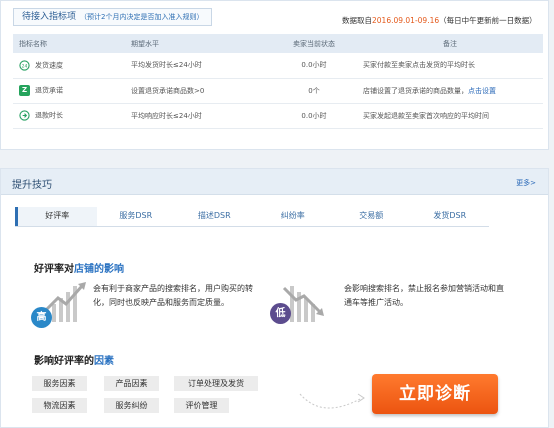  What do you see at coordinates (24, 90) in the screenshot?
I see `return-z-icon: Z` at bounding box center [24, 90].